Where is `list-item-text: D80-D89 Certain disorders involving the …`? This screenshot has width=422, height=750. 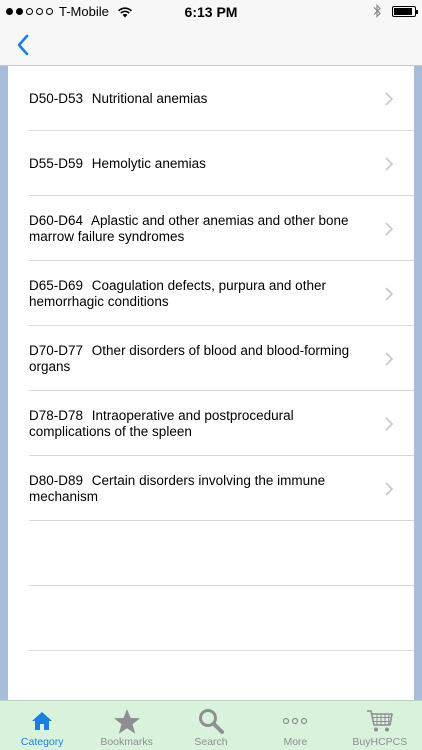 list-item-text: D80-D89 Certain disorders involving the … is located at coordinates (201, 489).